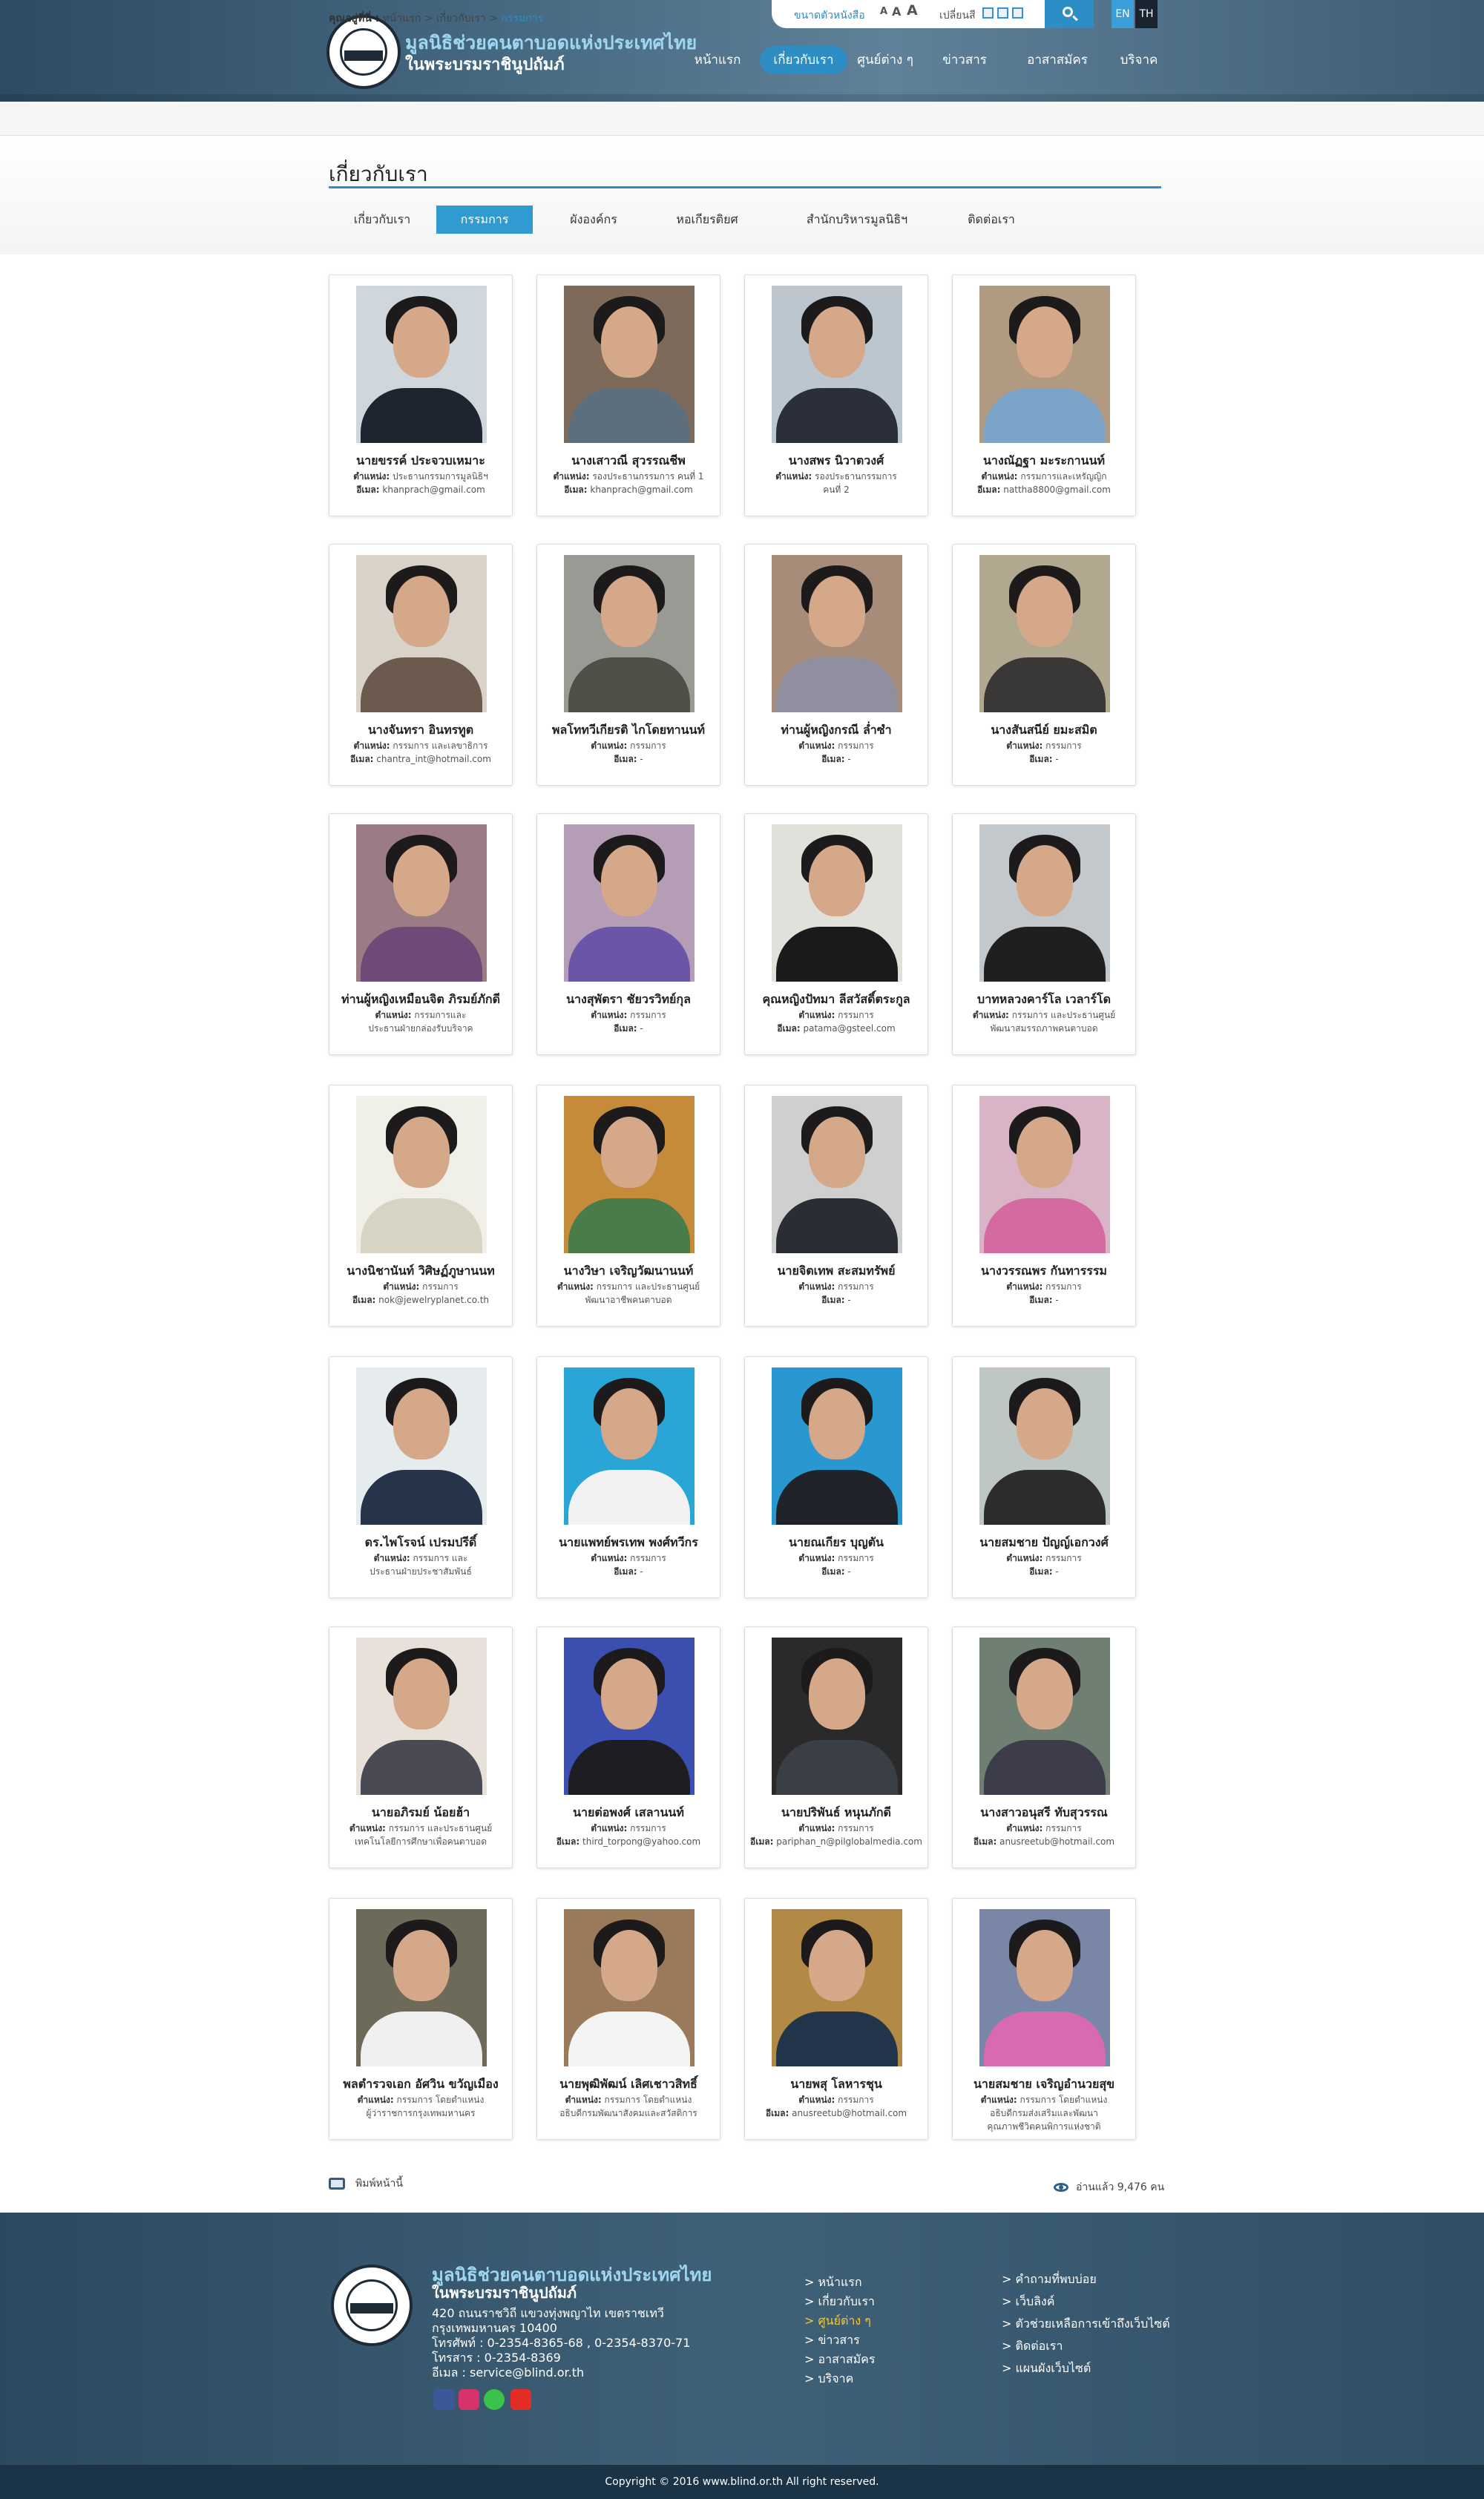 This screenshot has width=1484, height=2499. Describe the element at coordinates (828, 2379) in the screenshot. I see `footer-link-donate: > บริจาค` at that location.